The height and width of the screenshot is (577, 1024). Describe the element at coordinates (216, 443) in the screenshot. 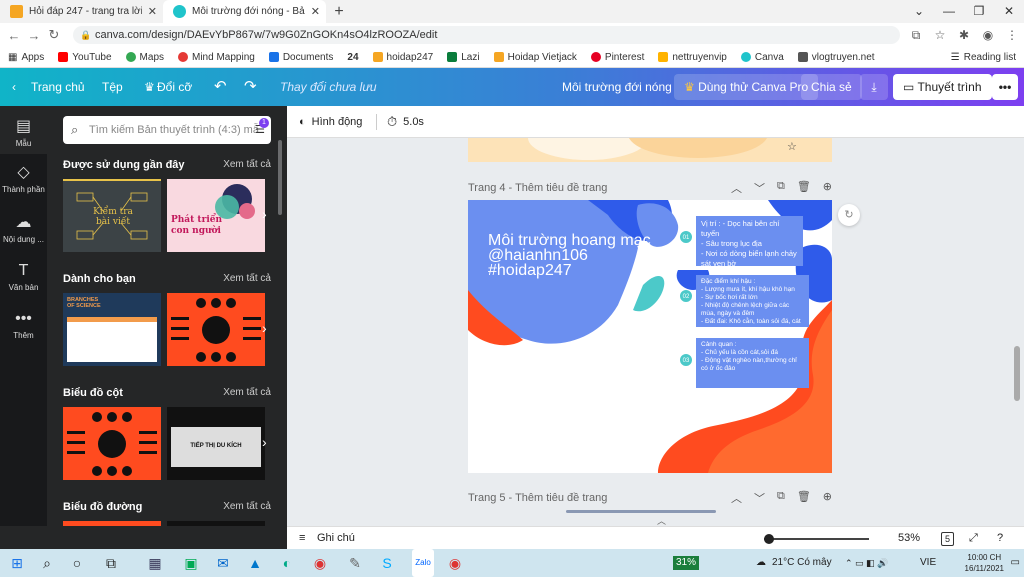

I see `template-thumb-tiep-thi: TIẾP THỊ DU KÍCH` at that location.